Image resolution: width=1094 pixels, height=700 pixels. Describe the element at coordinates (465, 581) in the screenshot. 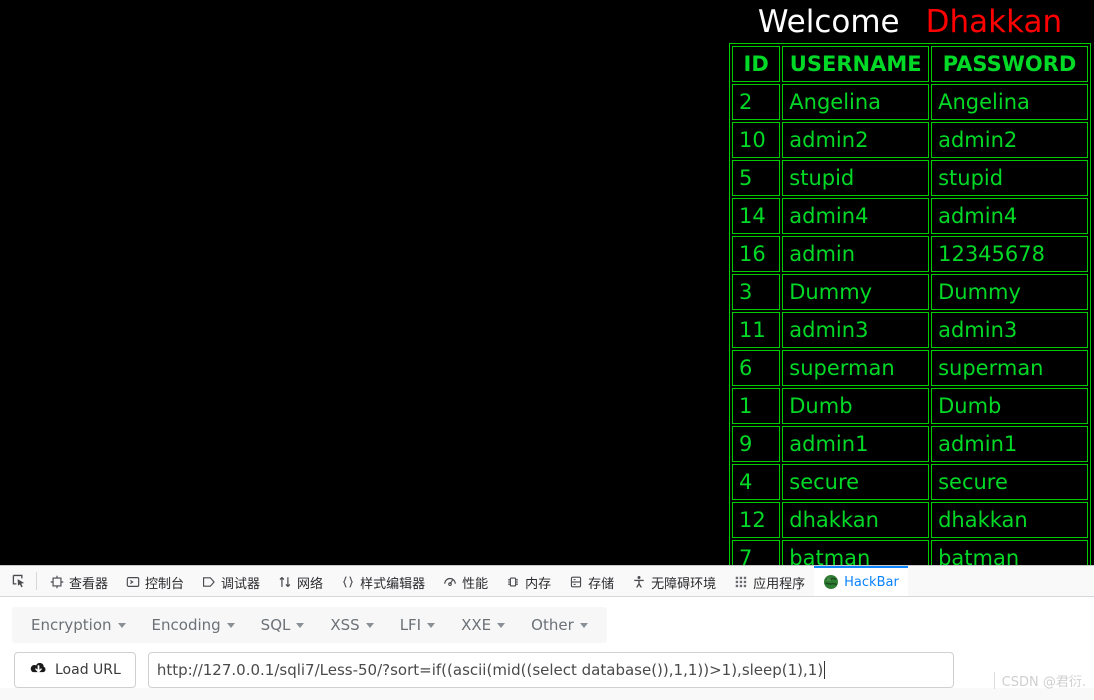

I see `tab-performance: 性能` at that location.